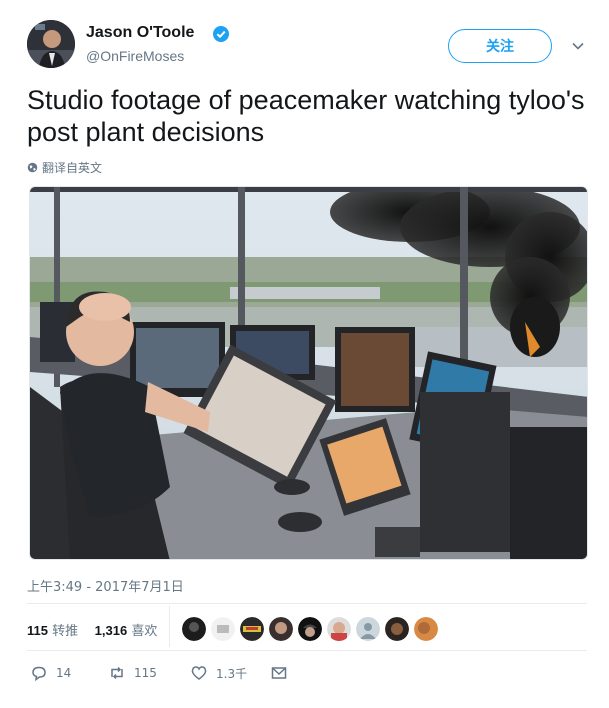 The height and width of the screenshot is (708, 609). Describe the element at coordinates (199, 673) in the screenshot. I see `heart-icon` at that location.